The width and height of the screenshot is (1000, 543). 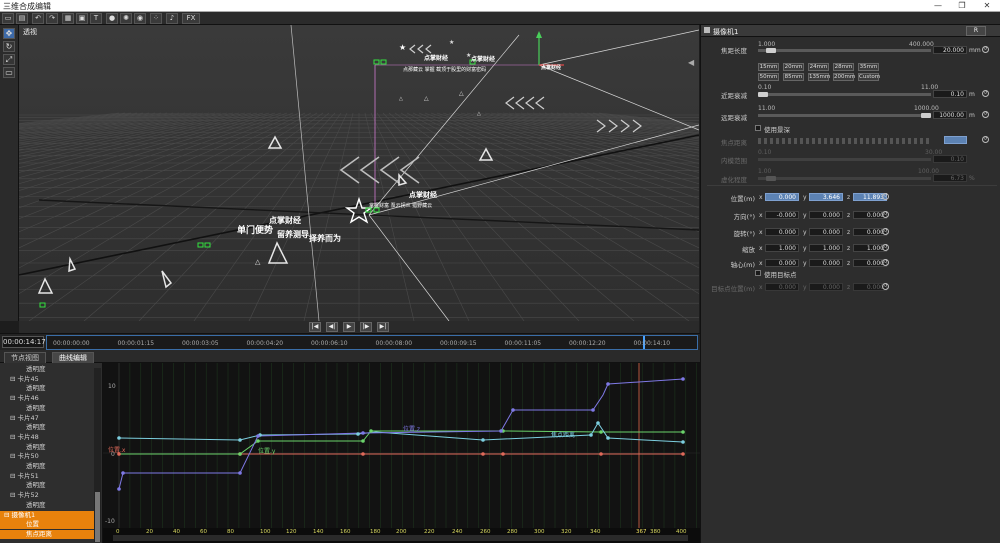 I want to click on focus-distance-field, so click(x=955, y=140).